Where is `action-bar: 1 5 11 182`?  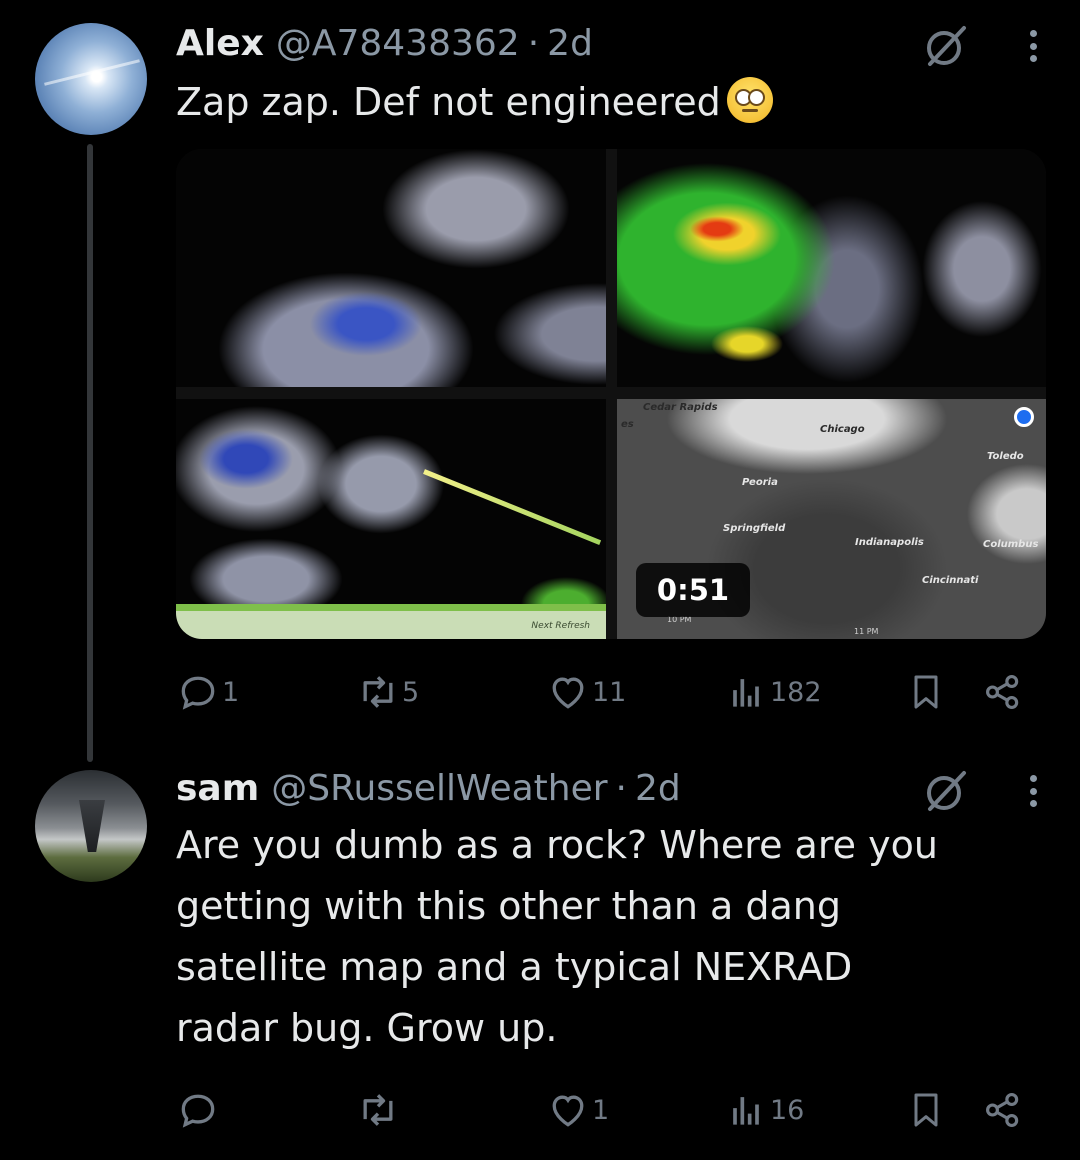 action-bar: 1 5 11 182 is located at coordinates (606, 692).